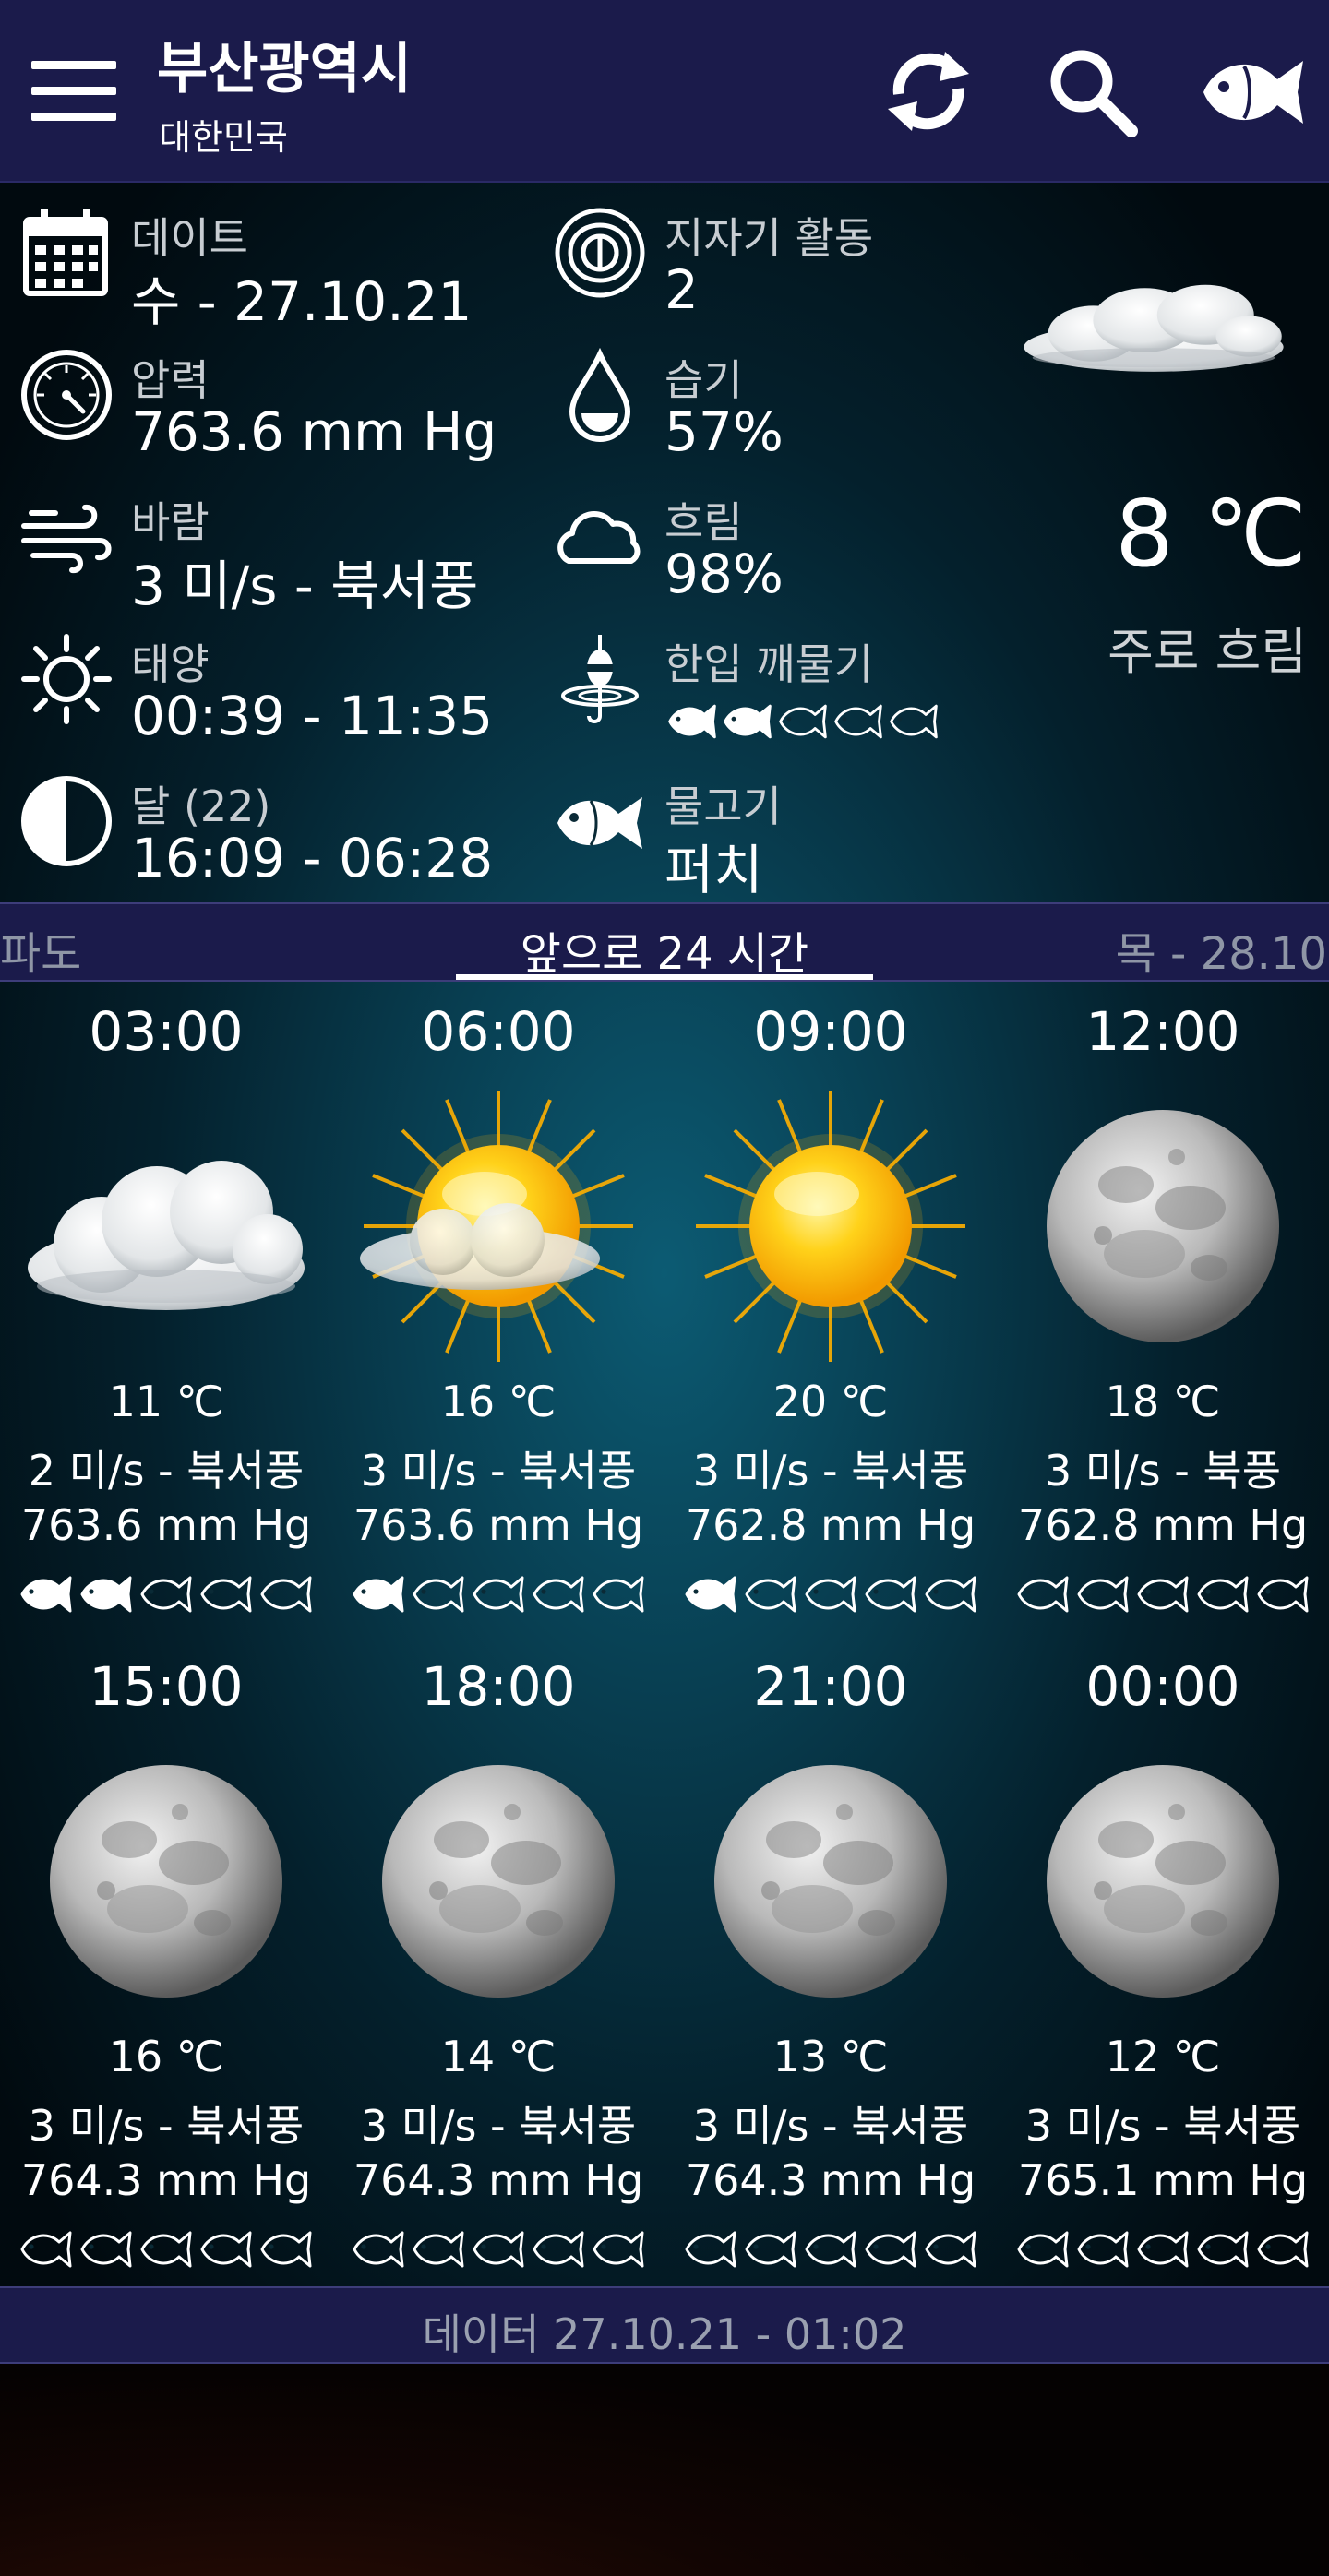 The height and width of the screenshot is (2576, 1329). I want to click on forecast-cell: 12:00 18 ℃ 3 미/s - 북풍 762.8 mm Hg, so click(1163, 1309).